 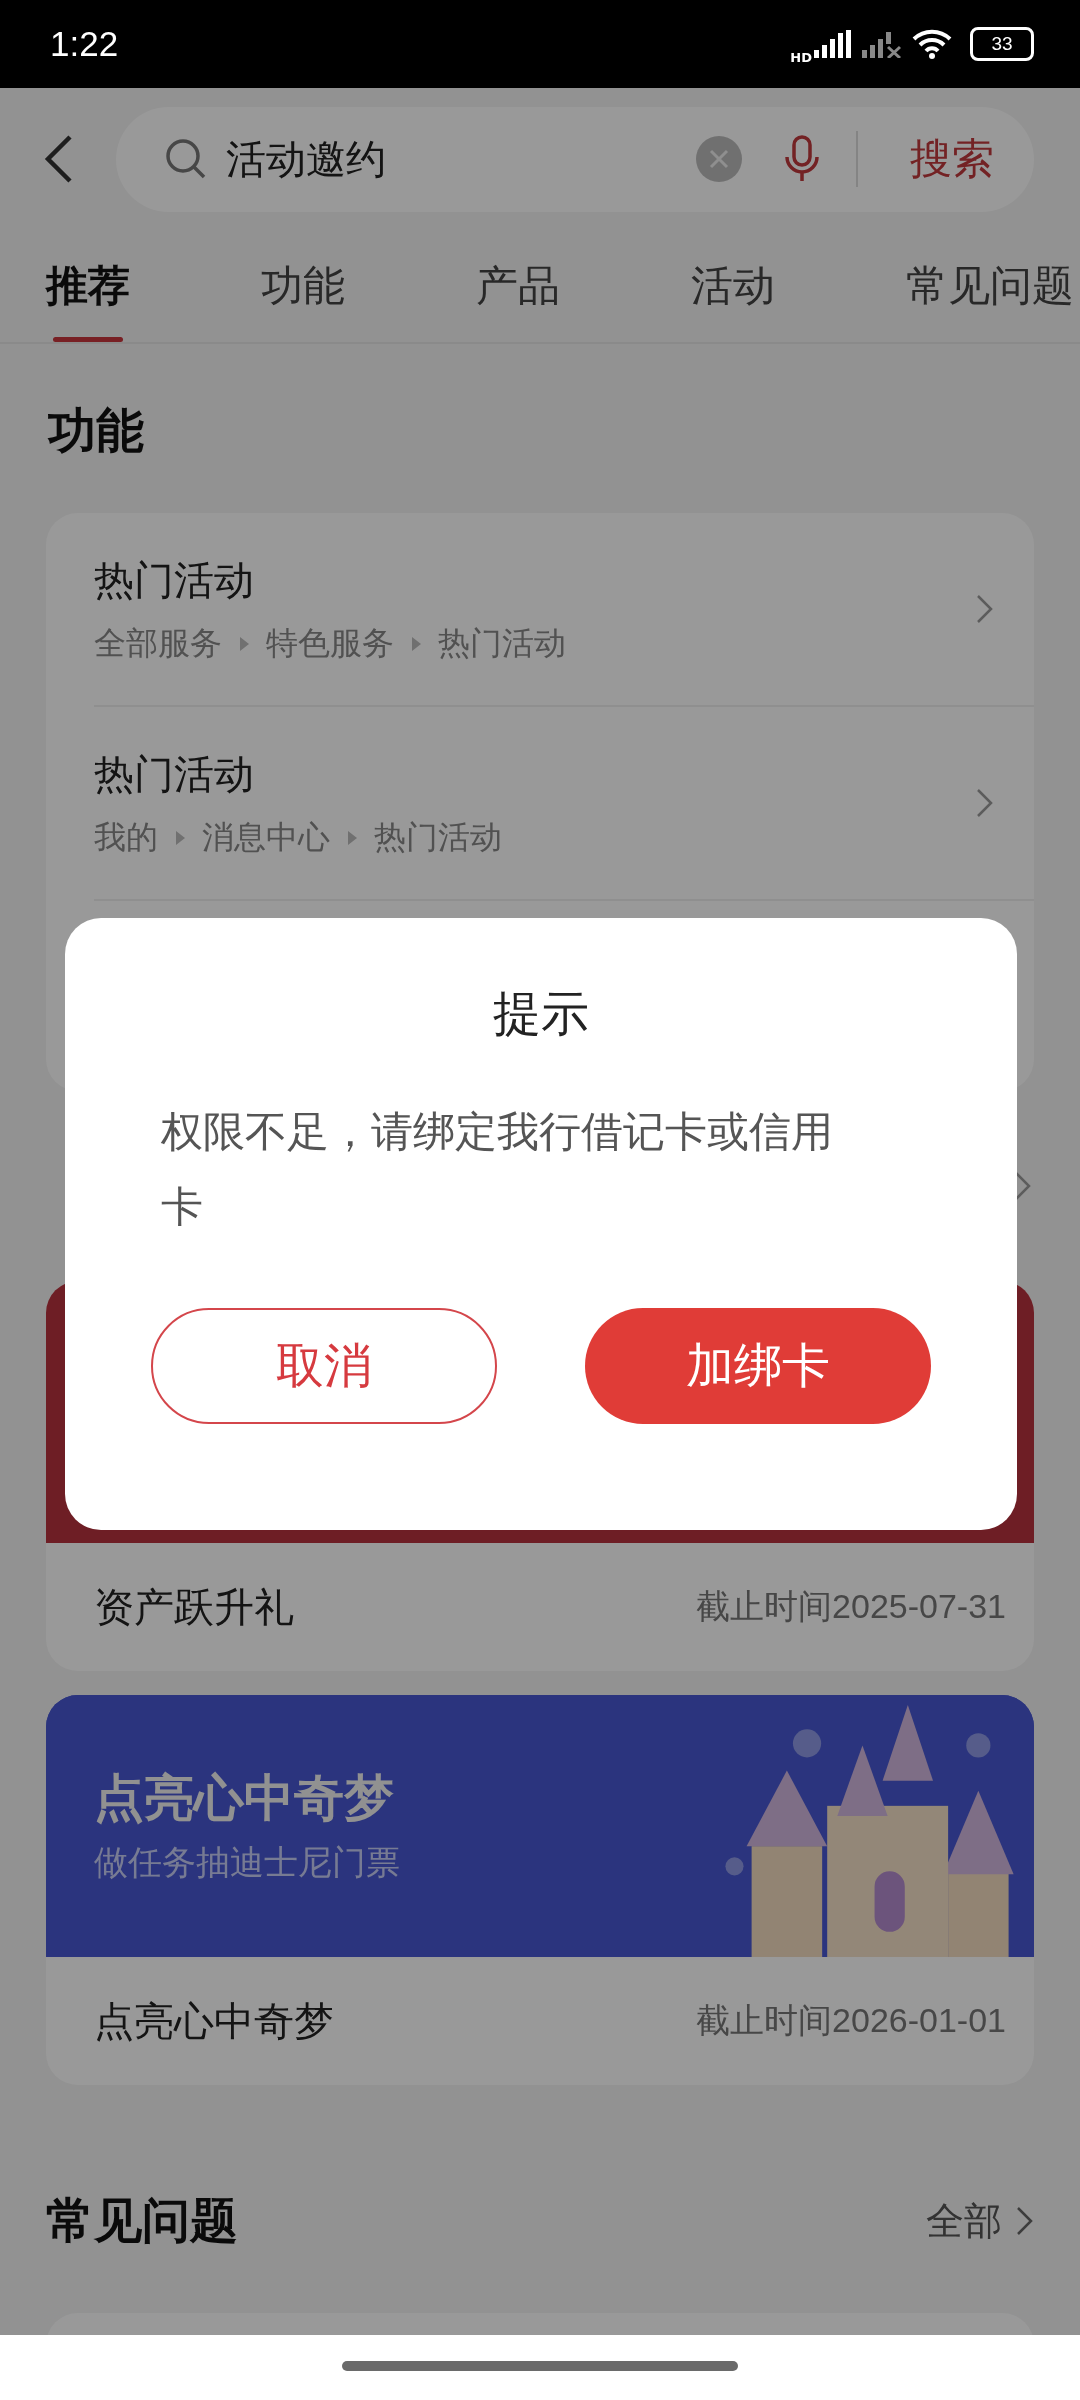 What do you see at coordinates (851, 1606) in the screenshot?
I see `activity-deadline: 截止时间2025-07-31` at bounding box center [851, 1606].